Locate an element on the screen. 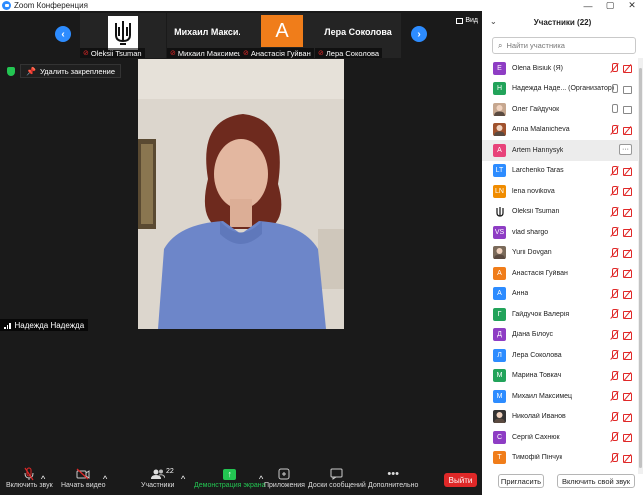  participant-name: Діана Білоус is located at coordinates (532, 335).